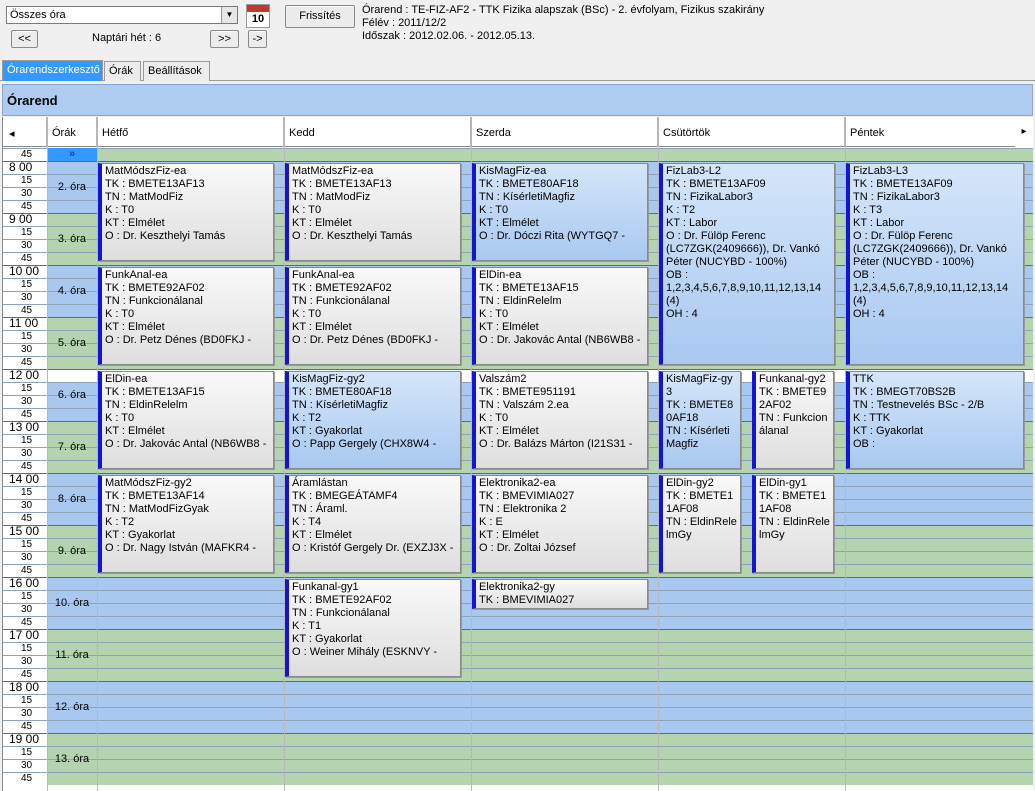 This screenshot has width=1035, height=791. Describe the element at coordinates (186, 524) in the screenshot. I see `class-event: MatMódszFiz-gy2 TK : BMETE13AF14 TN` at that location.